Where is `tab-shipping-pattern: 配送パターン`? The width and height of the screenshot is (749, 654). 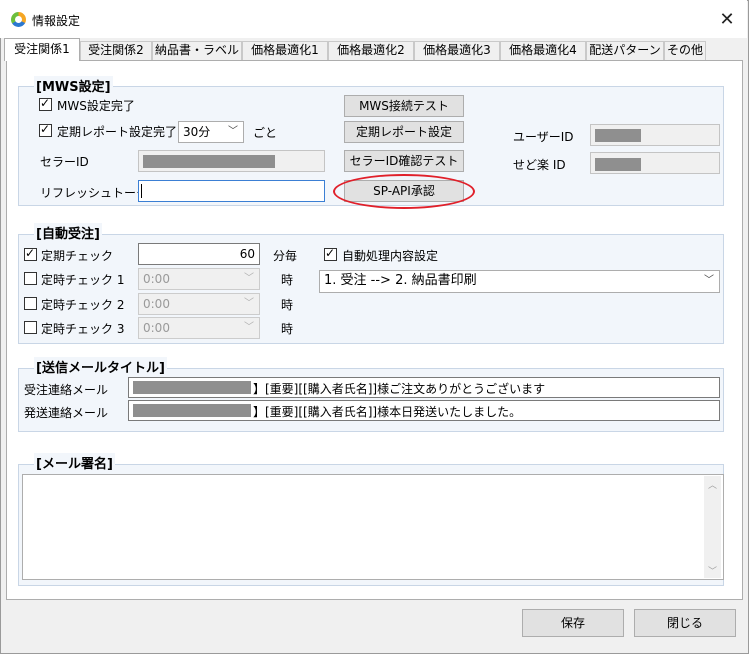
tab-shipping-pattern: 配送パターン is located at coordinates (625, 50).